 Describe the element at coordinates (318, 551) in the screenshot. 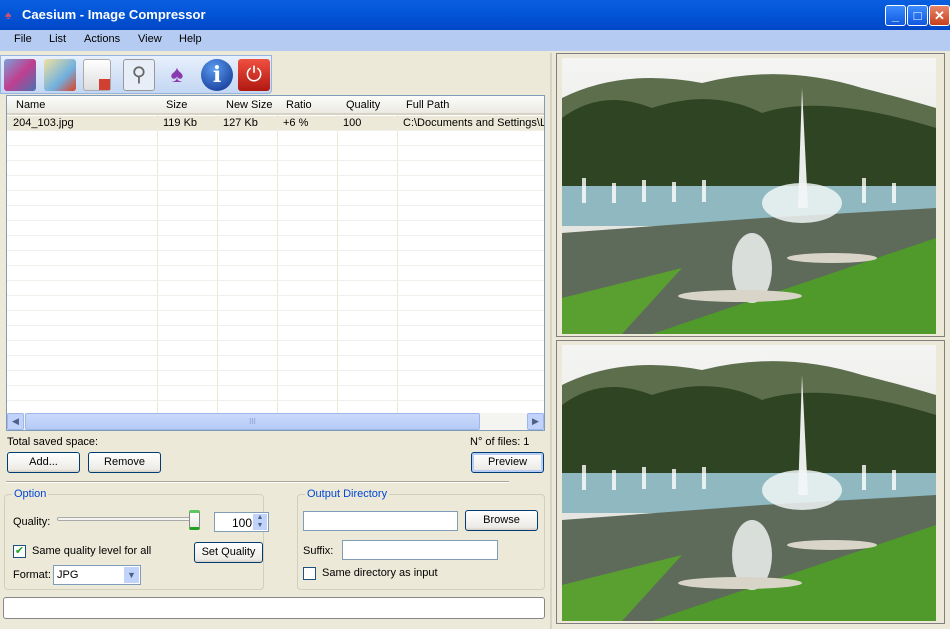

I see `suffix-label: Suffix:` at that location.